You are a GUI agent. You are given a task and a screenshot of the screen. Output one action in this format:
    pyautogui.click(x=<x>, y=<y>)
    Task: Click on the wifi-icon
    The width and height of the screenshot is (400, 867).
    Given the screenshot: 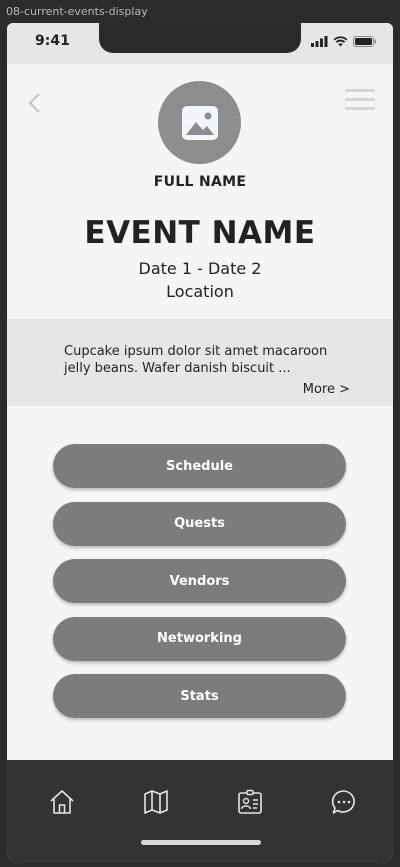 What is the action you would take?
    pyautogui.click(x=340, y=41)
    